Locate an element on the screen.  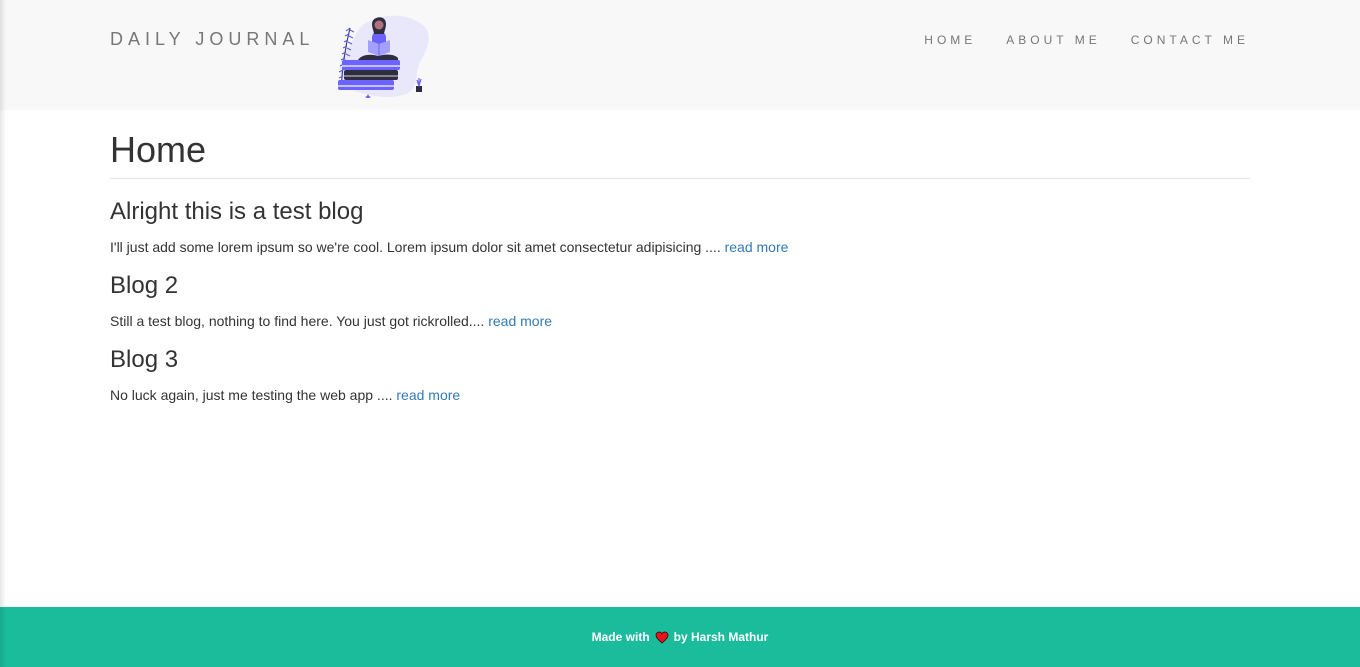
page-title: Home is located at coordinates (680, 153).